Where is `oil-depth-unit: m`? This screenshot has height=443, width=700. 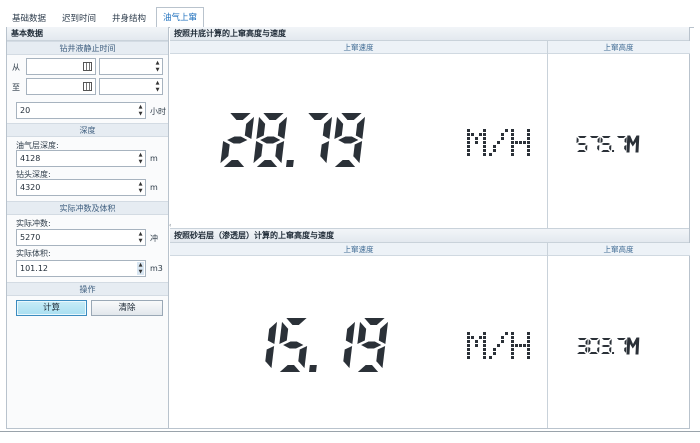 oil-depth-unit: m is located at coordinates (154, 158).